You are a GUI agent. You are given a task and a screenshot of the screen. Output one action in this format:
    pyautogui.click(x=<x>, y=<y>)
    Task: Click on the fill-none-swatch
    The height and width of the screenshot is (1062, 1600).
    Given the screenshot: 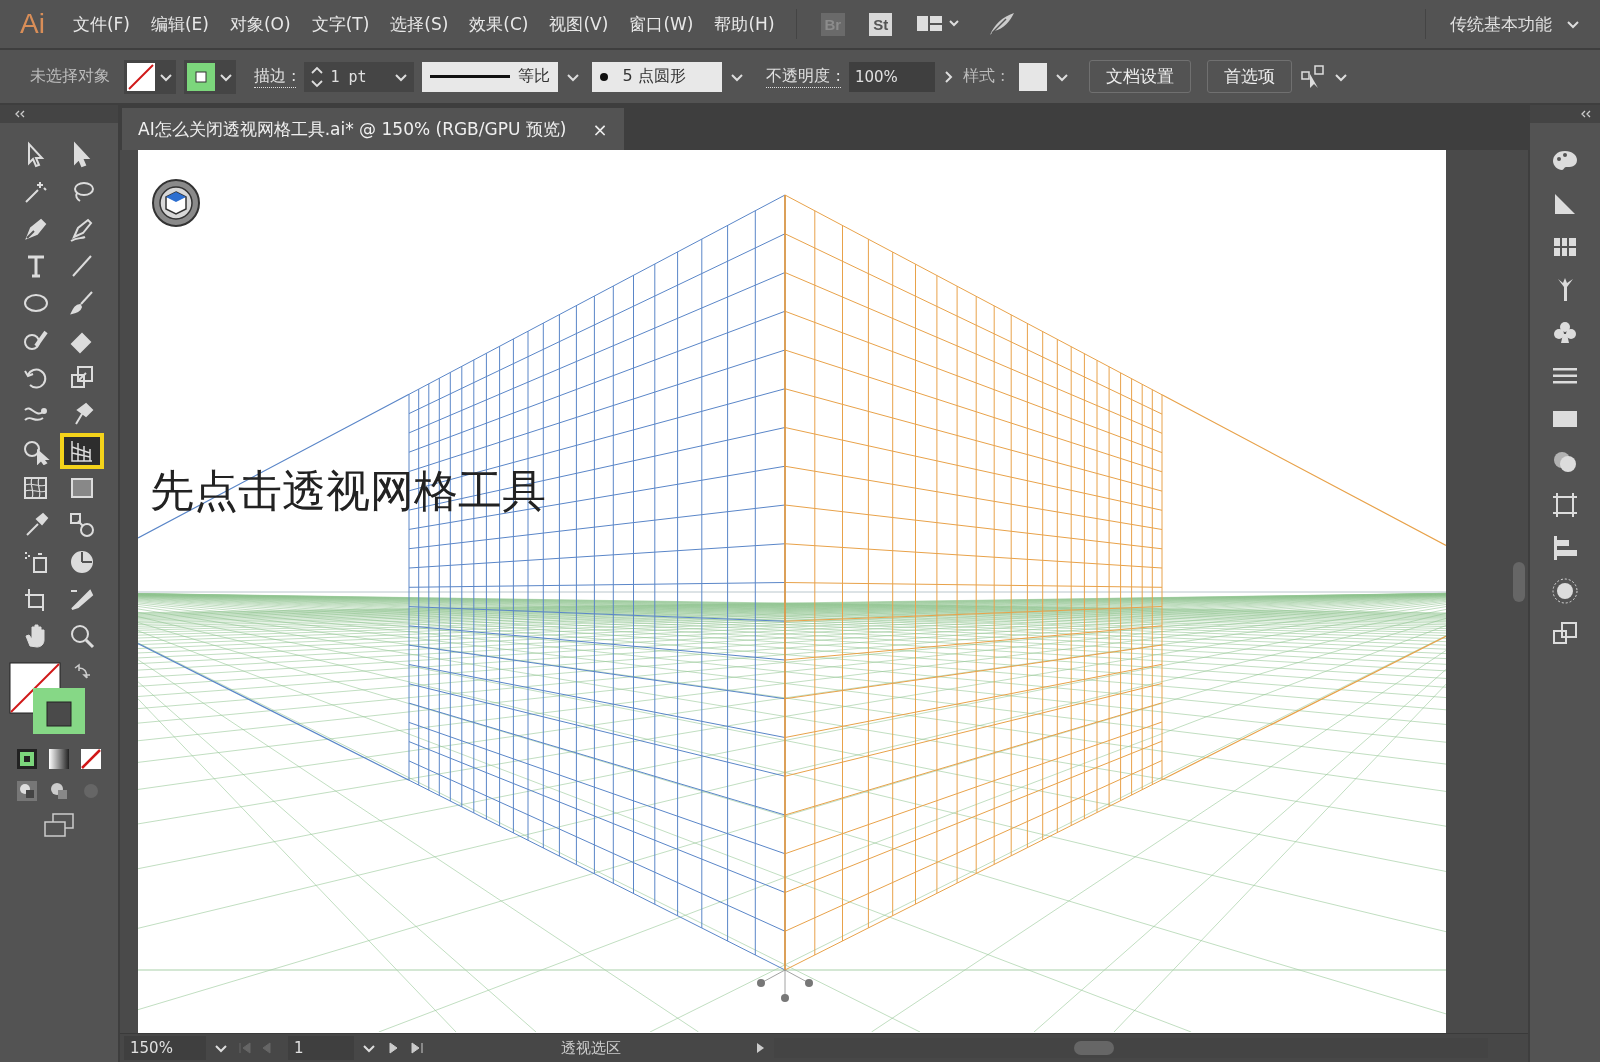 What is the action you would take?
    pyautogui.click(x=141, y=76)
    